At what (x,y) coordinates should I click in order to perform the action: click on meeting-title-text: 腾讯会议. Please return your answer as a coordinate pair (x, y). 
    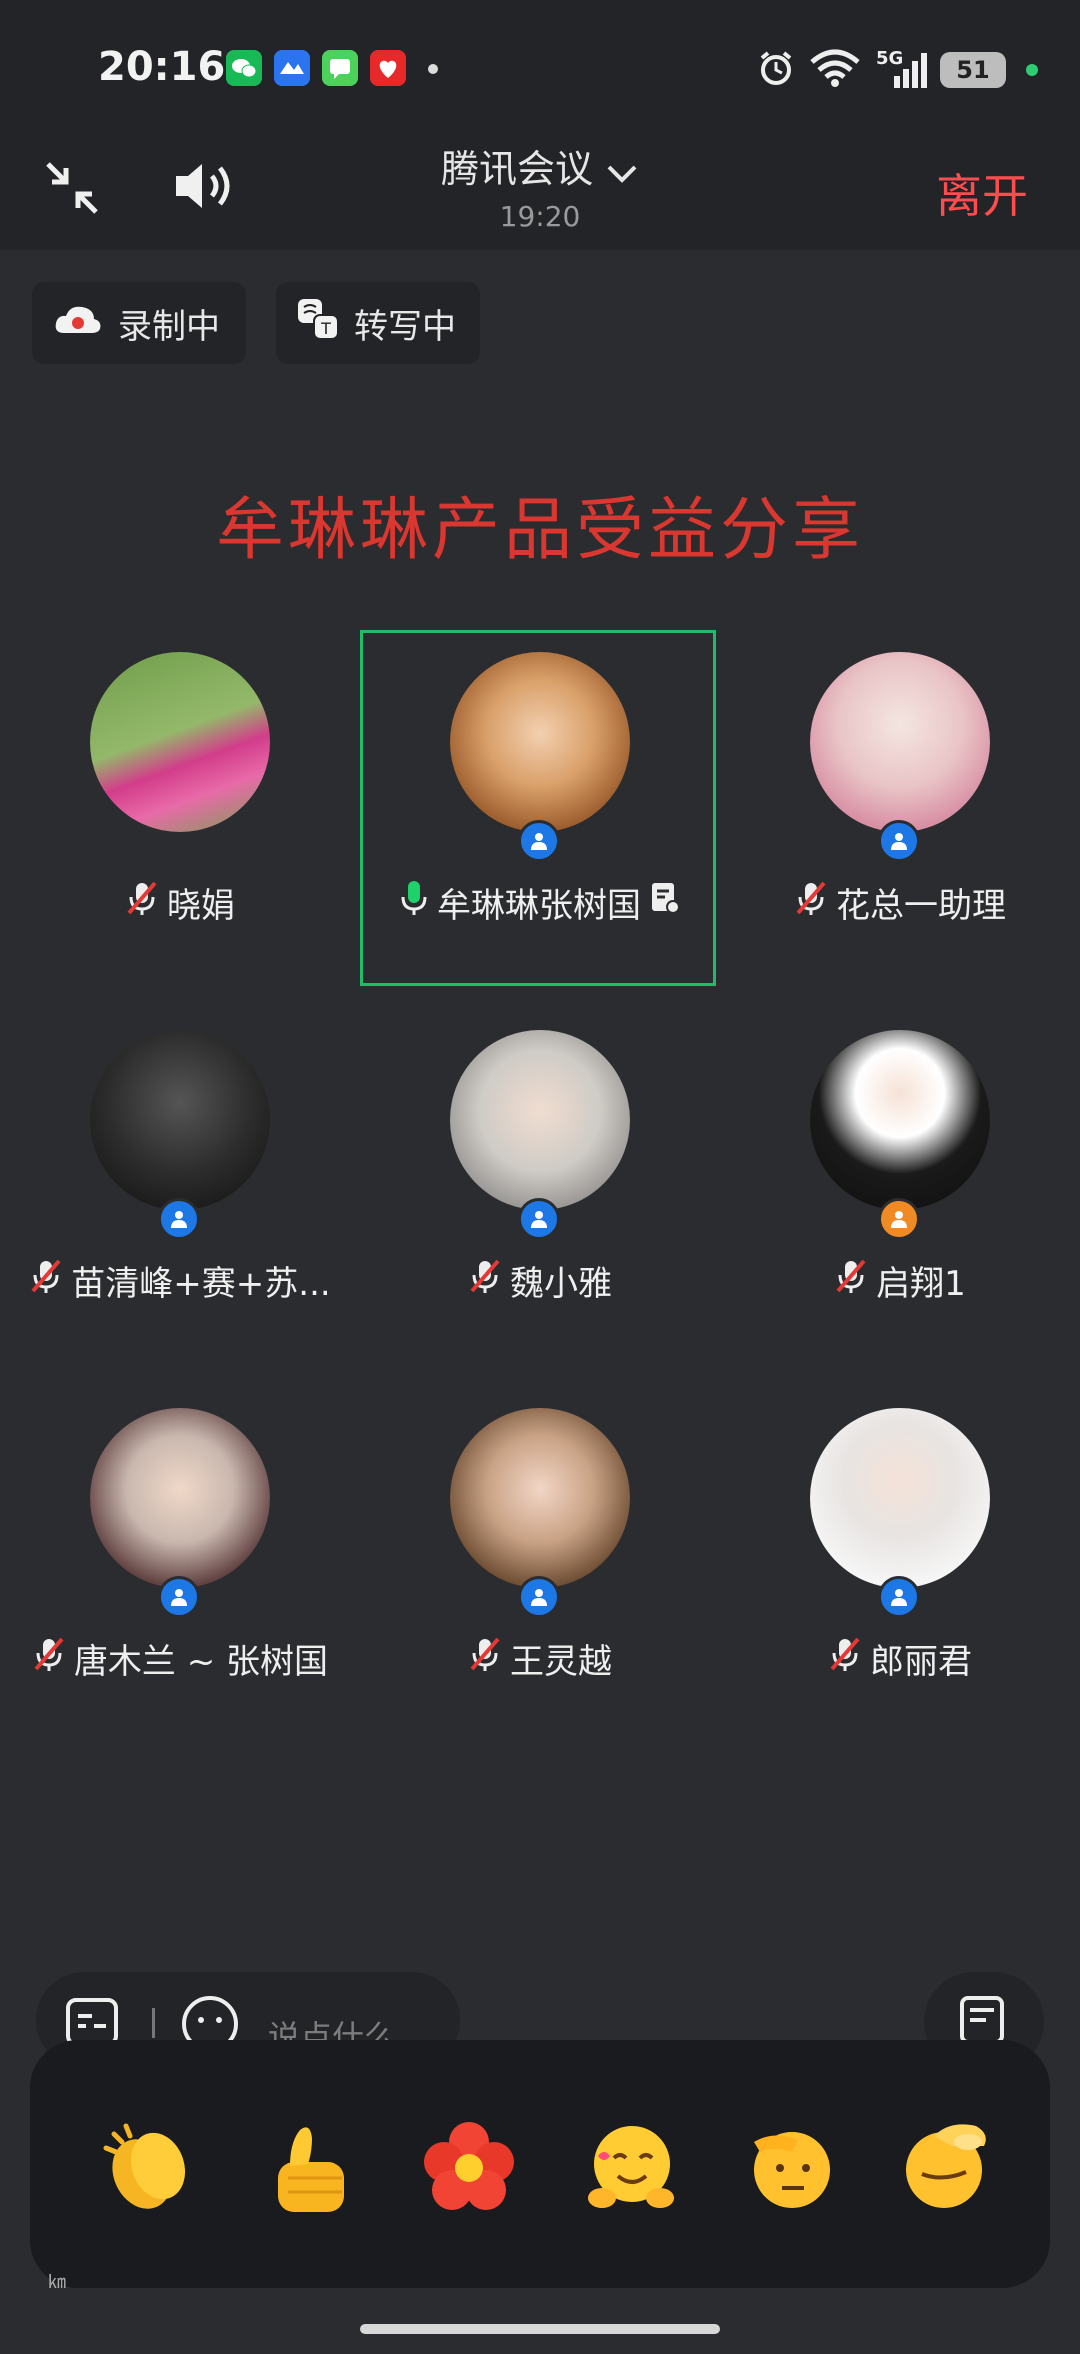
    Looking at the image, I should click on (516, 169).